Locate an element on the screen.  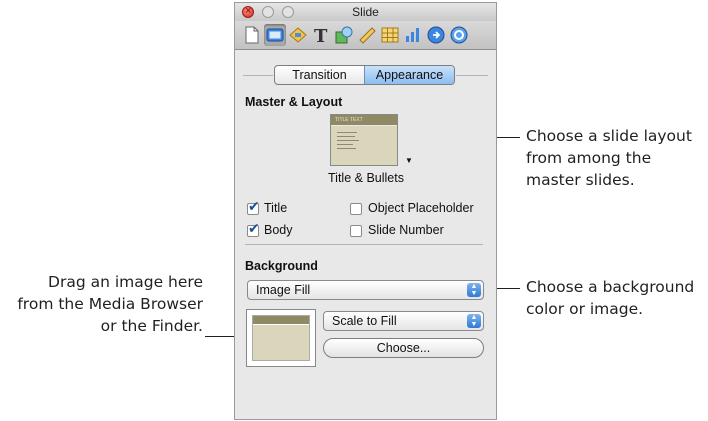
master-layout-heading: Master & Layout is located at coordinates (294, 102).